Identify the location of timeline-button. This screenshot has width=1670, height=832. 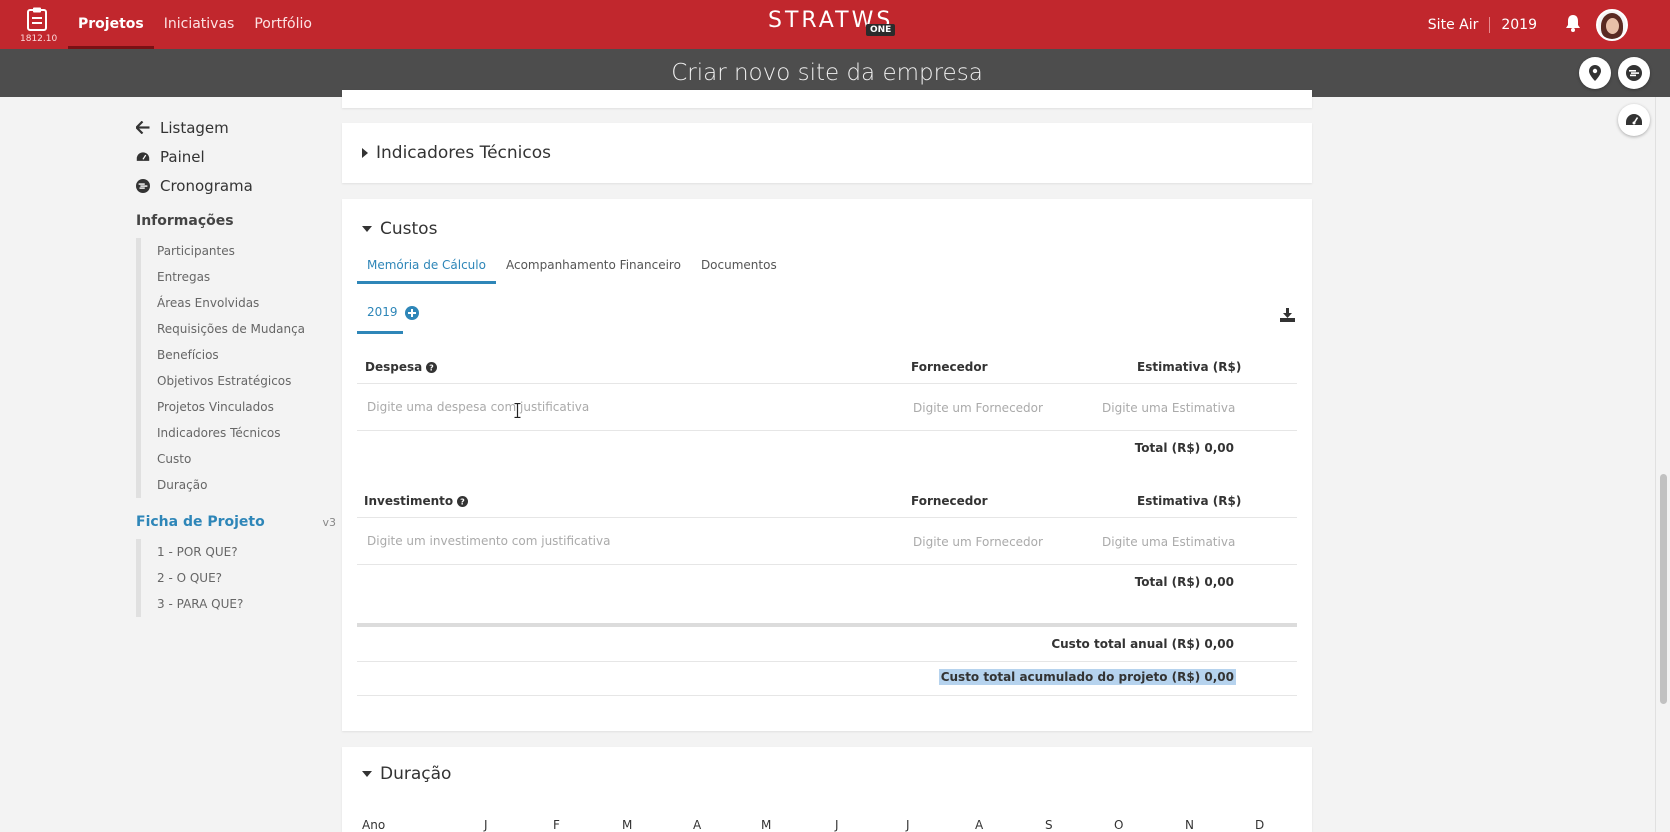
(1634, 73).